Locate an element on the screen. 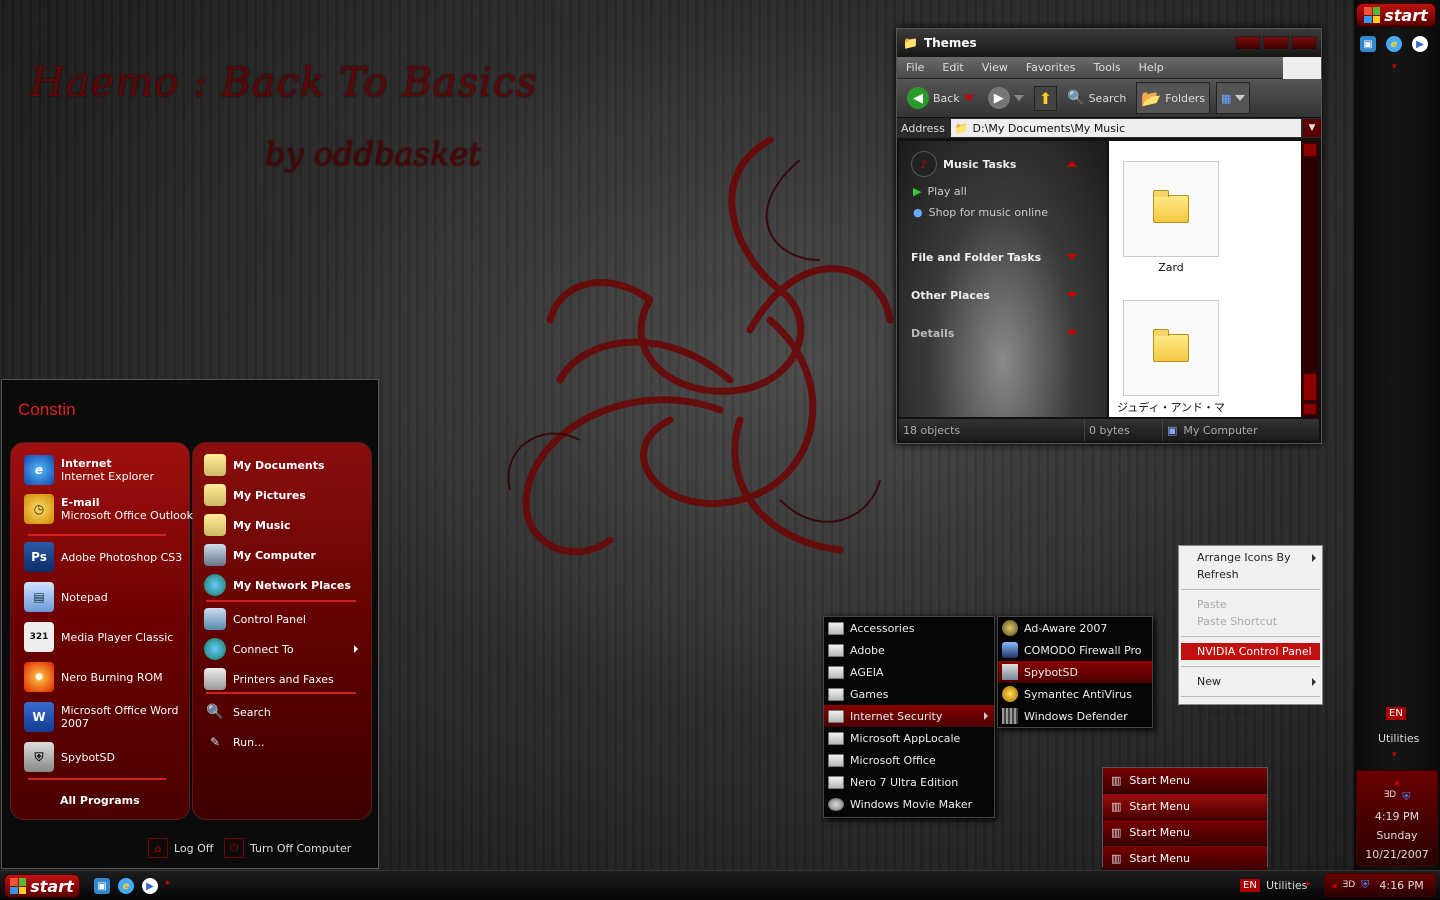  scrollbar-thumb is located at coordinates (1310, 387).